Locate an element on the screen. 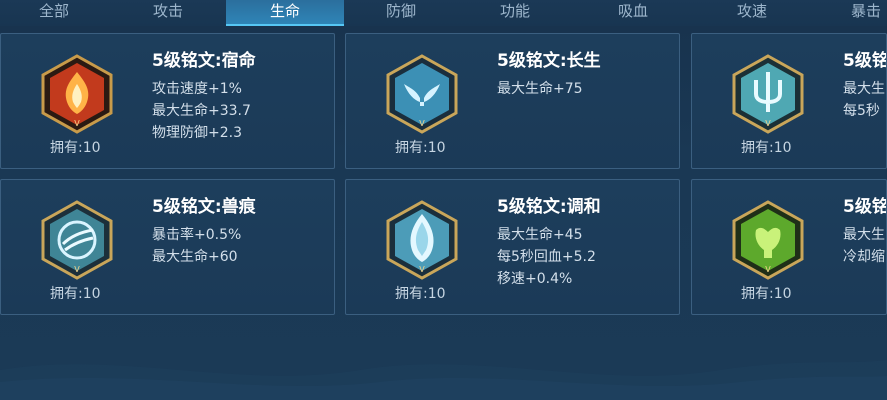 Image resolution: width=887 pixels, height=400 pixels. rune-card-partial: V 5级铭文: 最大生 每5秒 拥有:10 is located at coordinates (789, 101).